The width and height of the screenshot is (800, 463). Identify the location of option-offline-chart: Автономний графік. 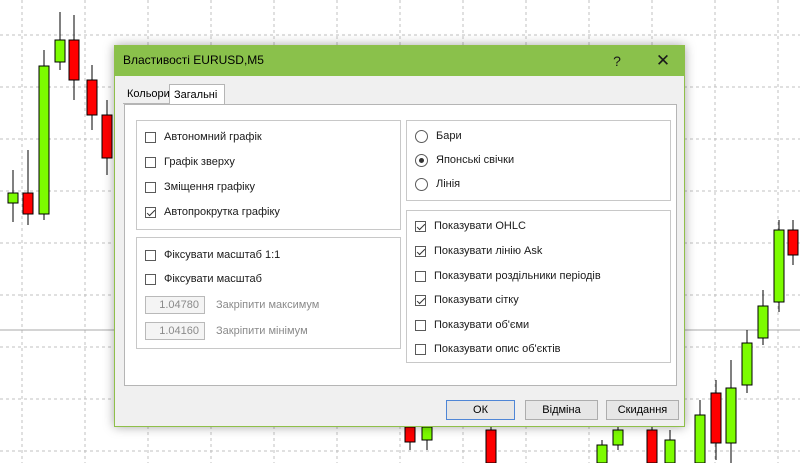
(203, 137).